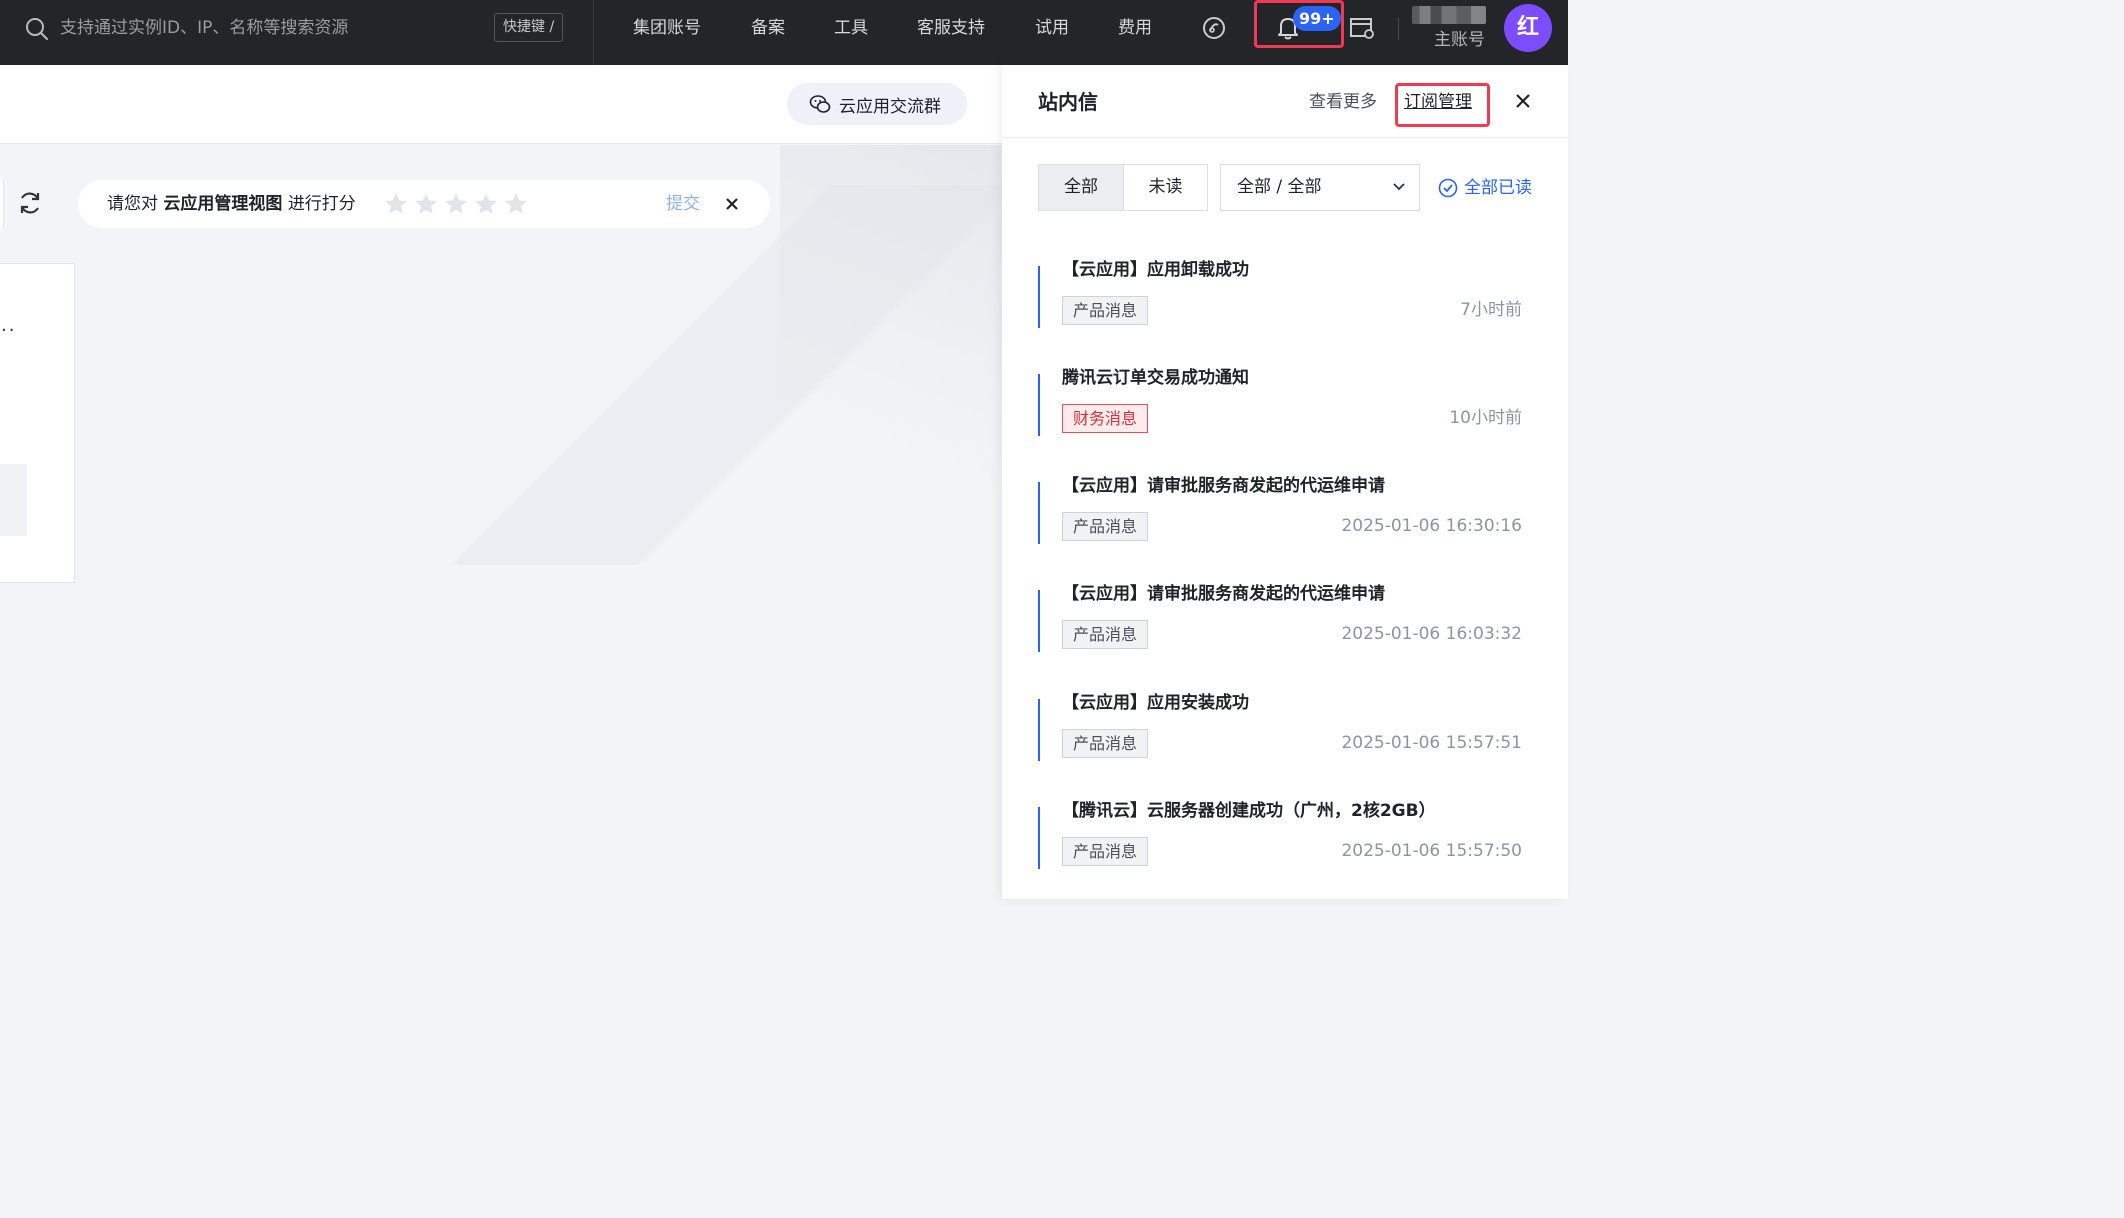 Image resolution: width=2124 pixels, height=1218 pixels. Describe the element at coordinates (1343, 102) in the screenshot. I see `view-more-link: 查看更多` at that location.